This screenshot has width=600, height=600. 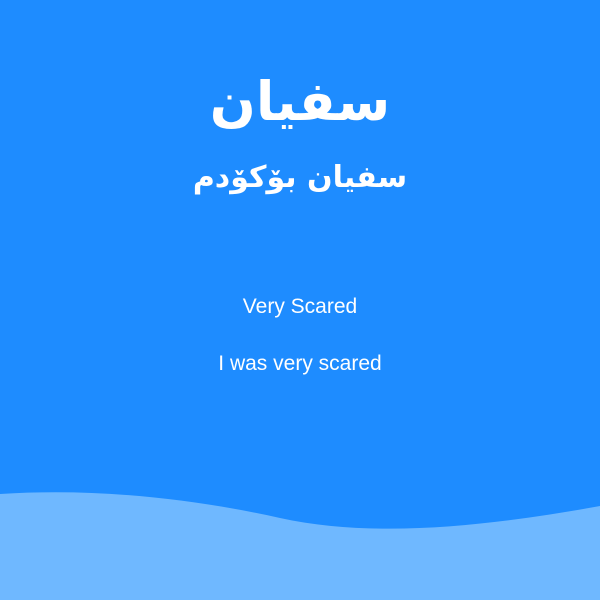 What do you see at coordinates (300, 101) in the screenshot?
I see `headword-title: سفيان` at bounding box center [300, 101].